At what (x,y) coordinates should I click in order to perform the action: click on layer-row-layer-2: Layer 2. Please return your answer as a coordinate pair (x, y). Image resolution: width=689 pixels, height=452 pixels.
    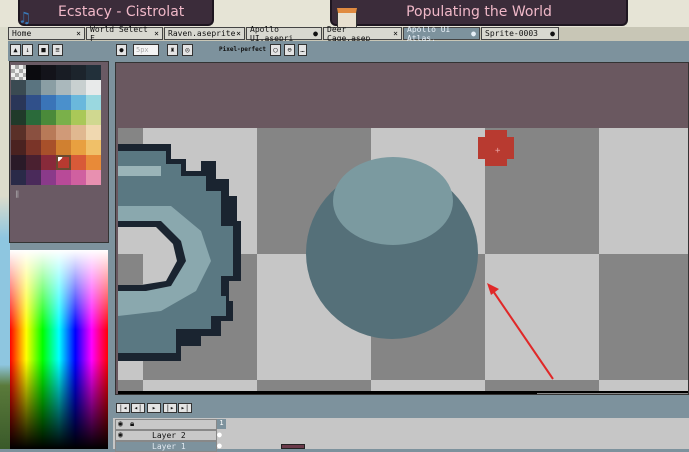
    Looking at the image, I should click on (166, 435).